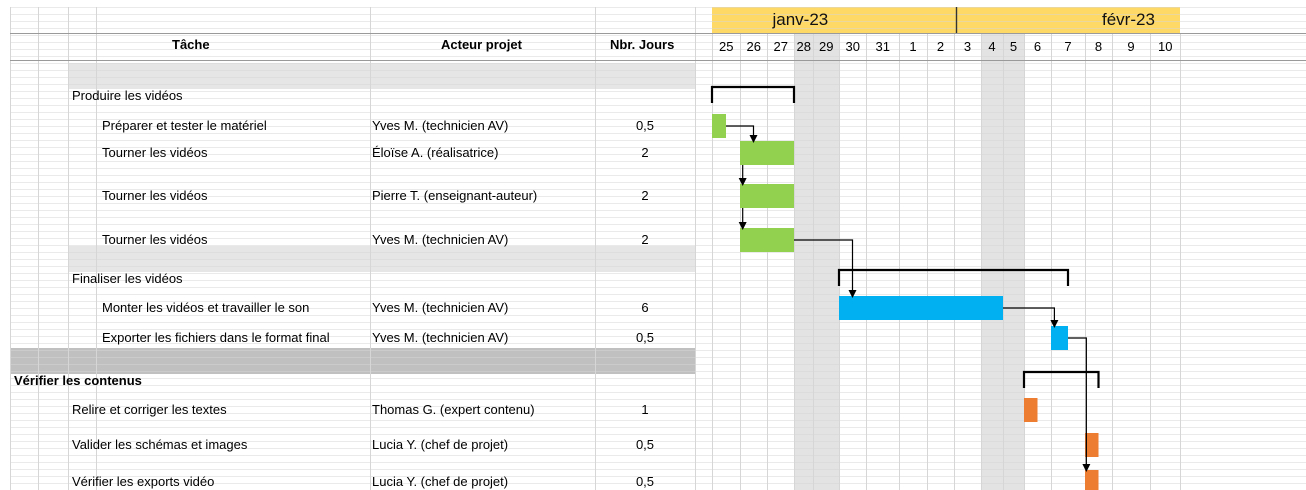 Image resolution: width=1306 pixels, height=490 pixels. What do you see at coordinates (780, 46) in the screenshot?
I see `day-label: 27` at bounding box center [780, 46].